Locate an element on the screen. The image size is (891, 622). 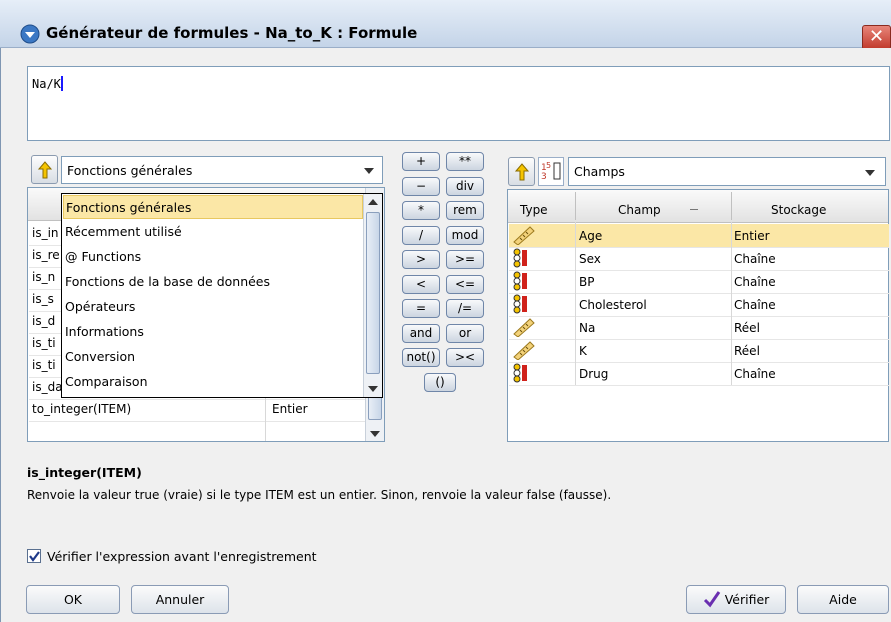
field-row: Drug Chaîne is located at coordinates (699, 374).